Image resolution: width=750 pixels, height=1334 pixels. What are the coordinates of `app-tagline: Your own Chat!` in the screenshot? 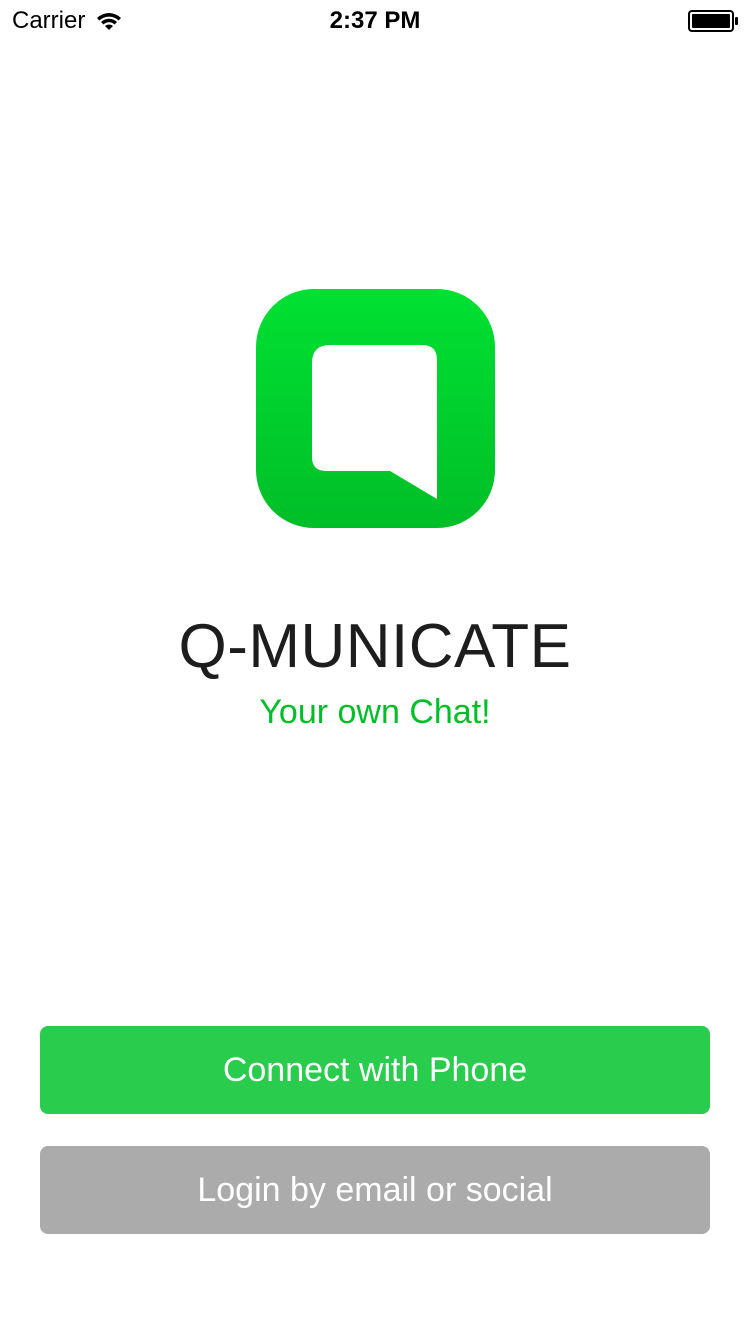 It's located at (375, 712).